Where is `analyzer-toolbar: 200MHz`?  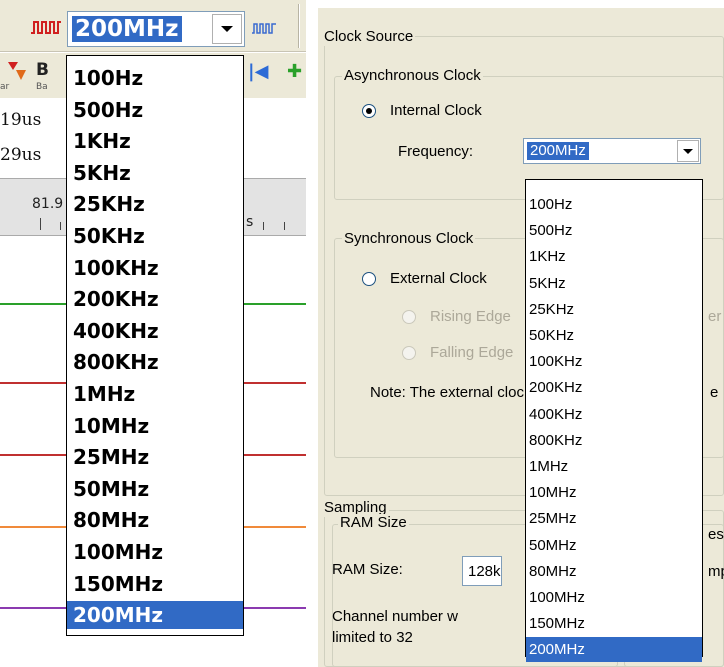 analyzer-toolbar: 200MHz is located at coordinates (153, 26).